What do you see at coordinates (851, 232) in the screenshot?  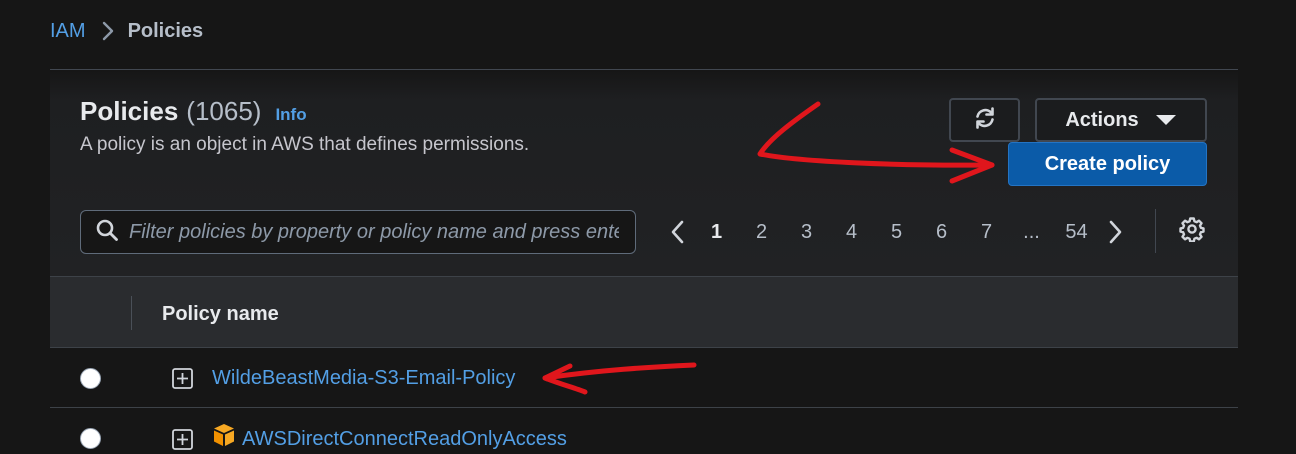 I see `page-4: 4` at bounding box center [851, 232].